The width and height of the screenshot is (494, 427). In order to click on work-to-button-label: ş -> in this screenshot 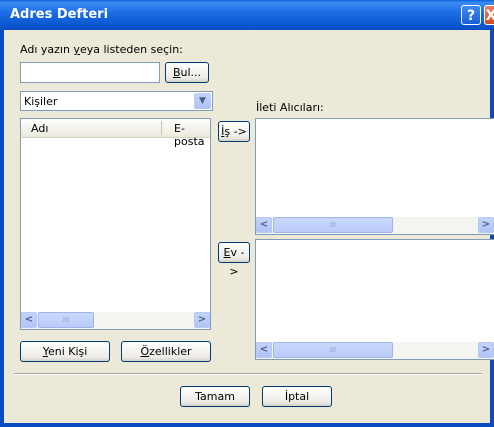, I will do `click(235, 131)`.